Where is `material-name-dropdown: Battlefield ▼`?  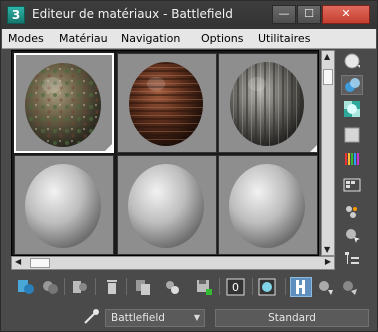 material-name-dropdown: Battlefield ▼ is located at coordinates (155, 318).